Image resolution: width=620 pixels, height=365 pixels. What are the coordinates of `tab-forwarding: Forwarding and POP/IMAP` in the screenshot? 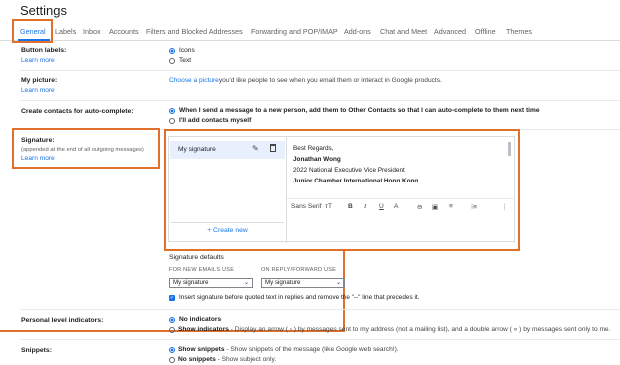 It's located at (294, 31).